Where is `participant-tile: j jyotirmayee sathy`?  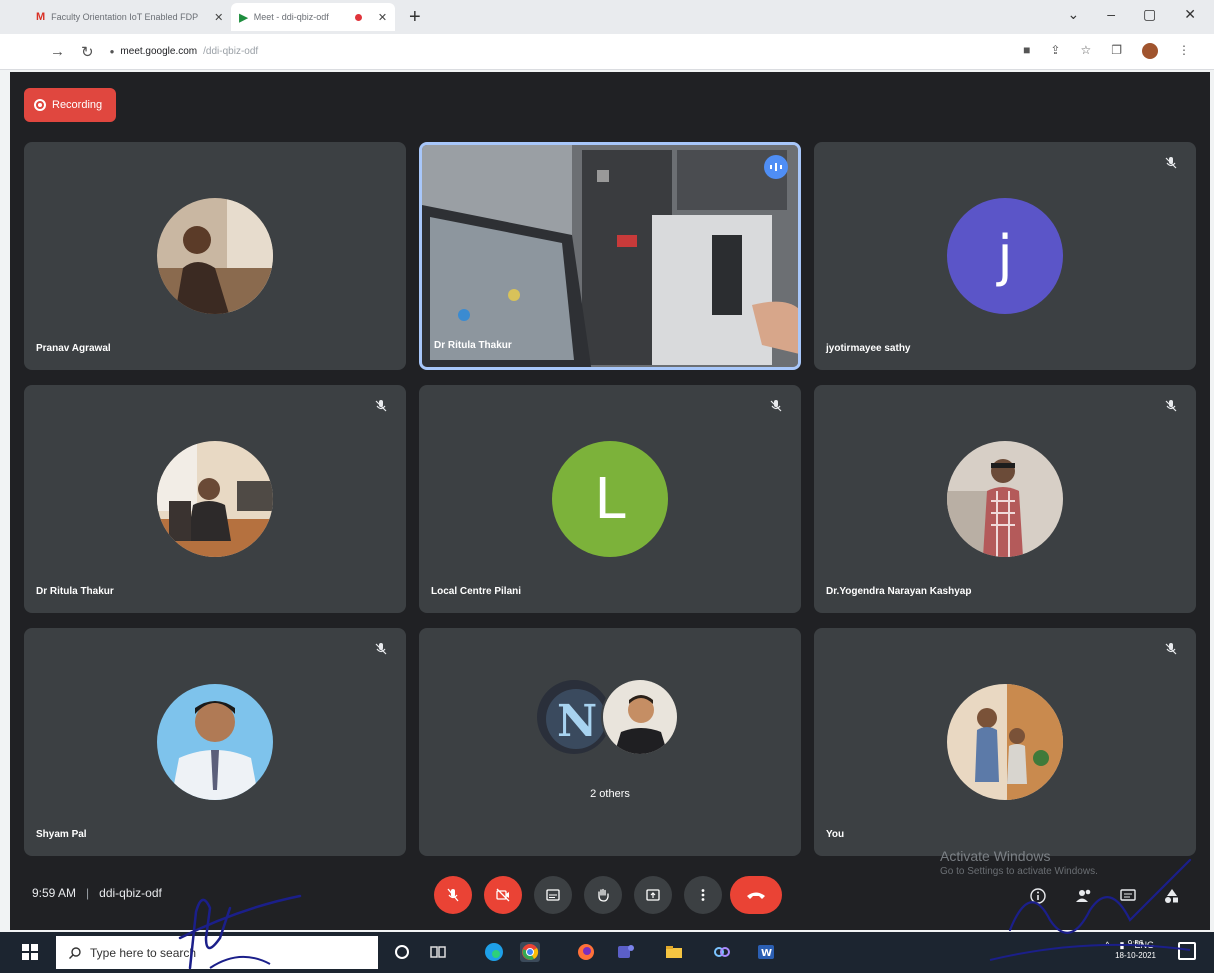 participant-tile: j jyotirmayee sathy is located at coordinates (1005, 256).